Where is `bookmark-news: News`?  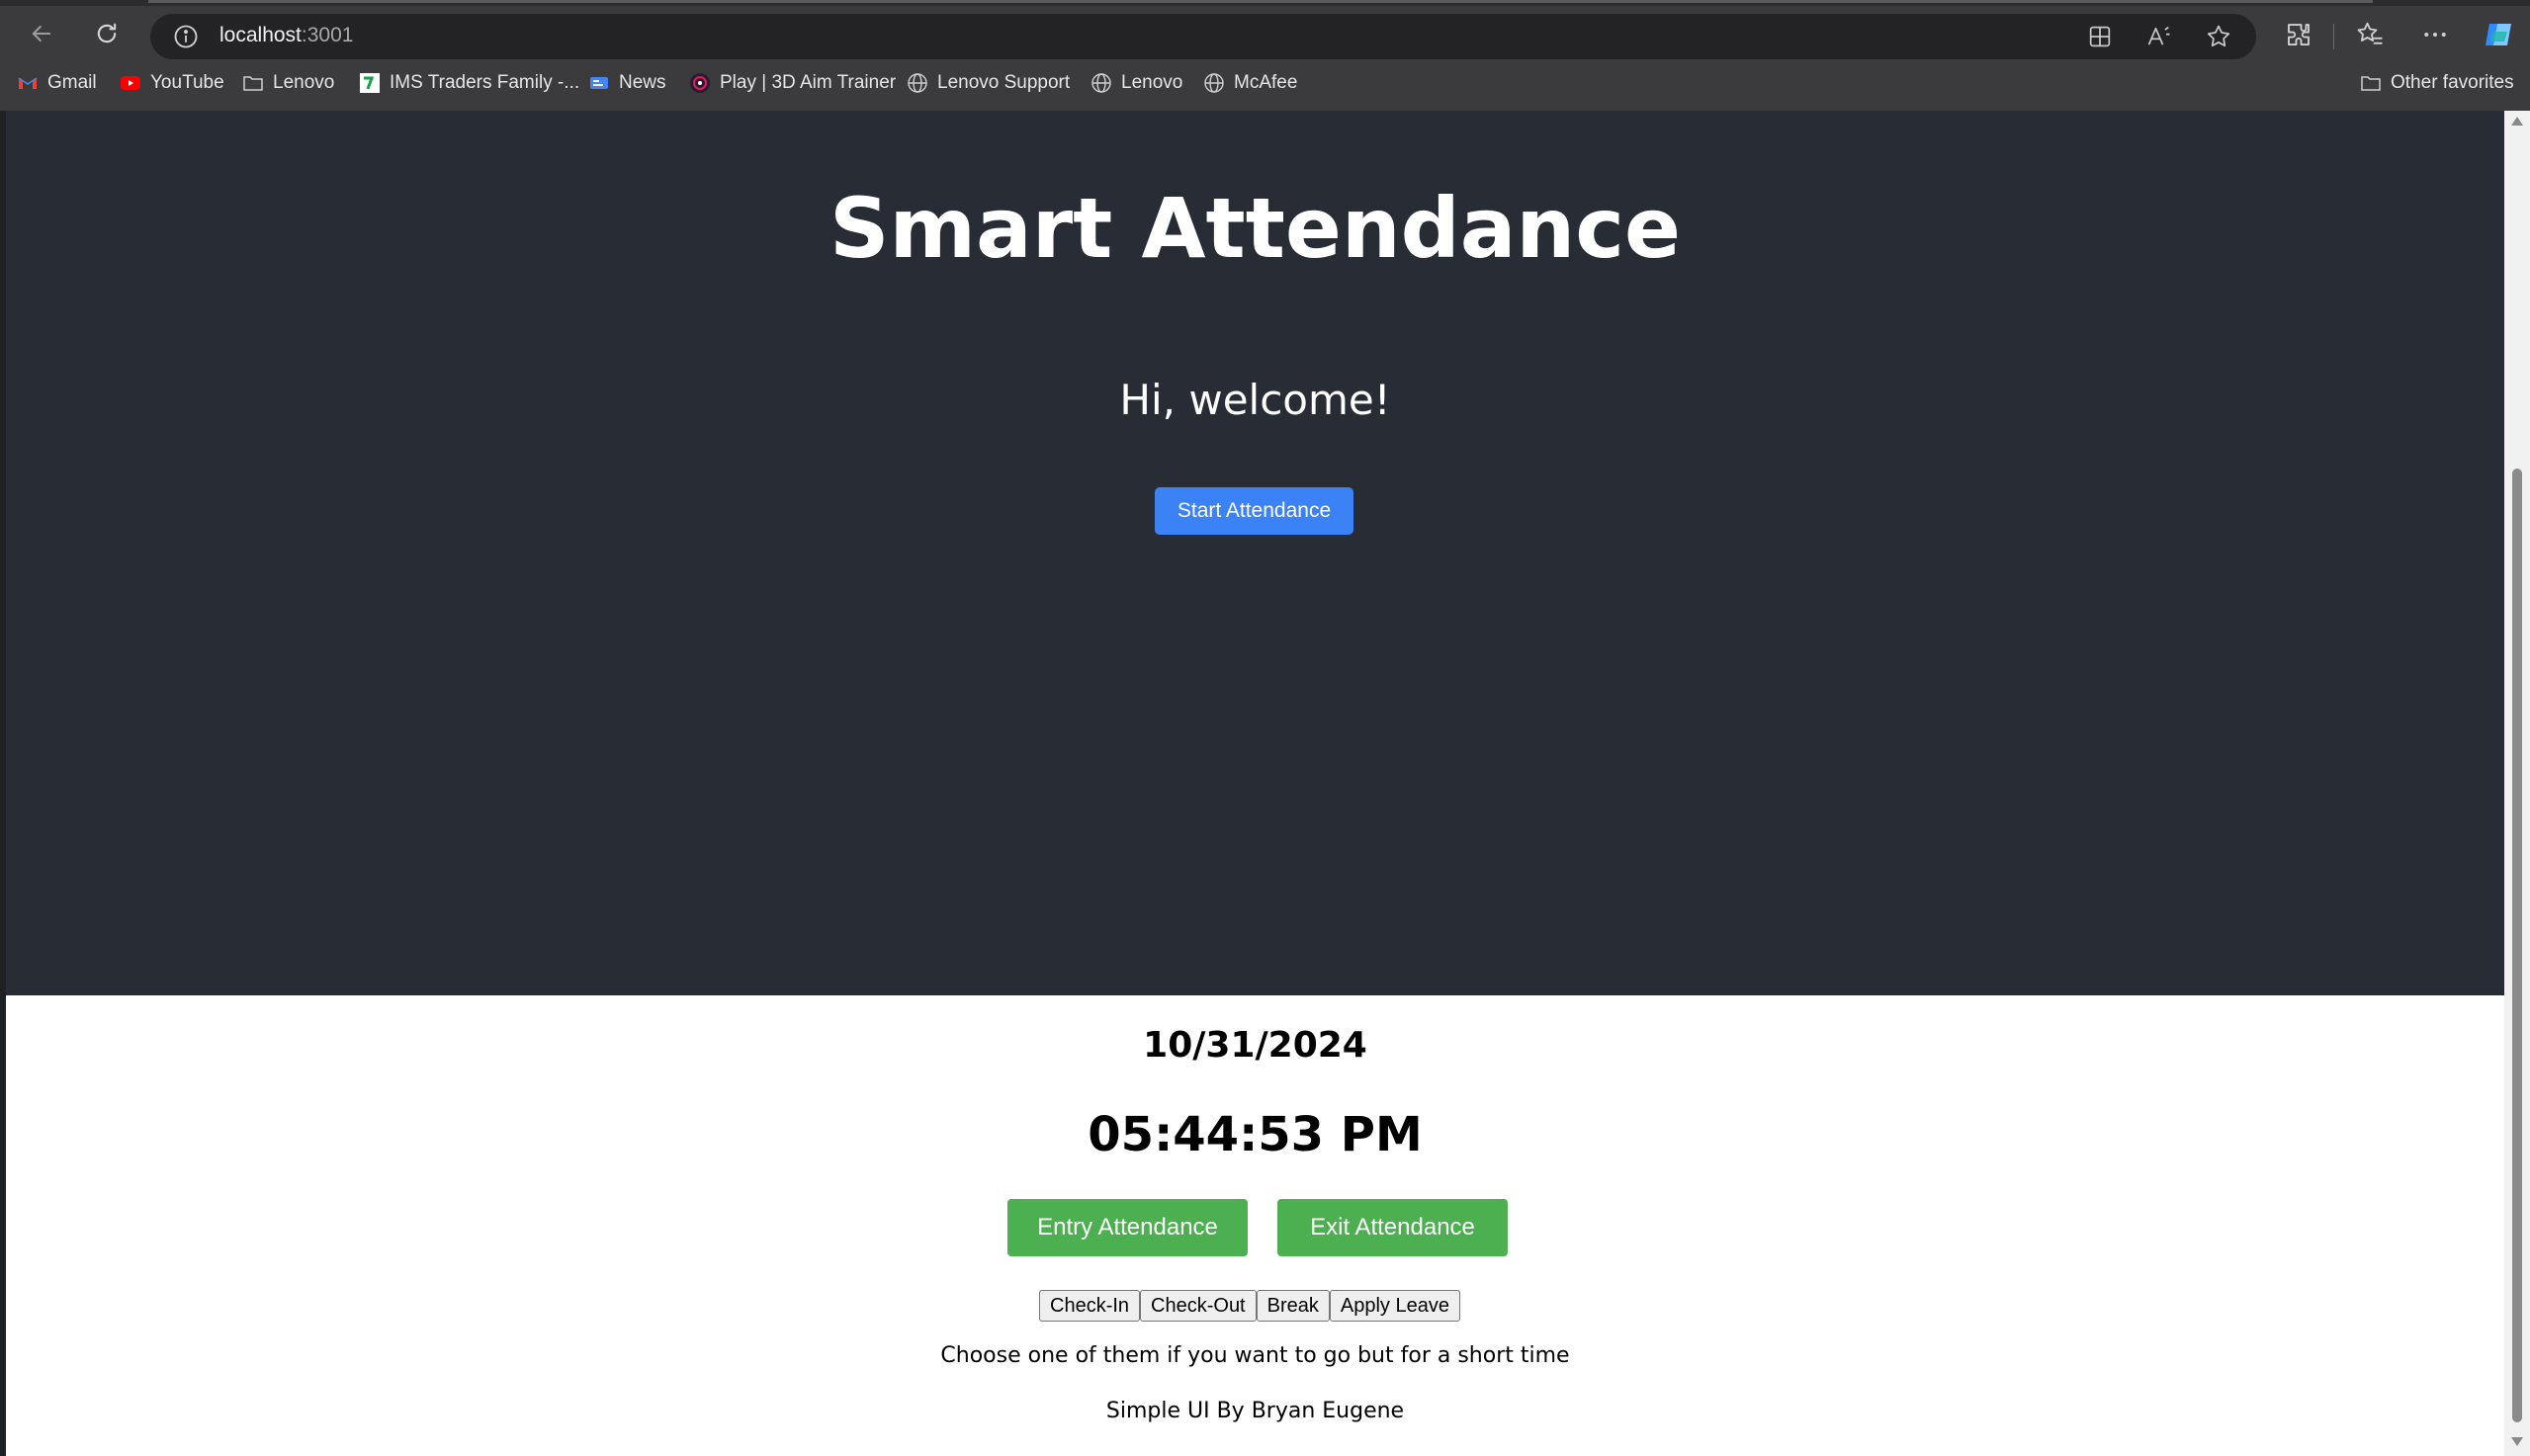 bookmark-news: News is located at coordinates (626, 83).